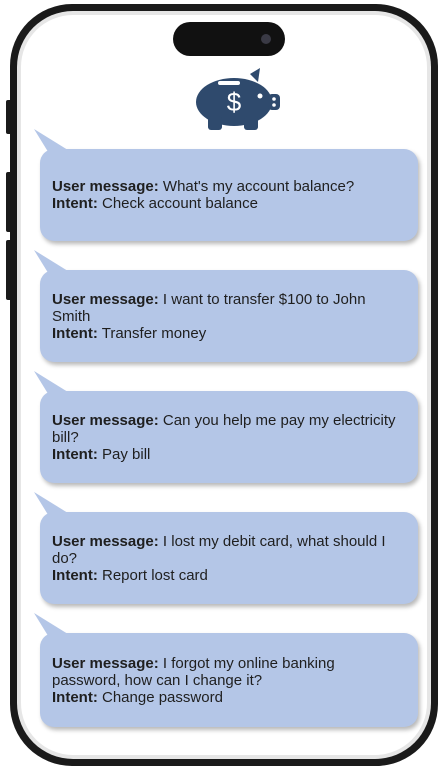 This screenshot has height=771, width=446. What do you see at coordinates (229, 575) in the screenshot?
I see `intent-line: Intent: Report lost card` at bounding box center [229, 575].